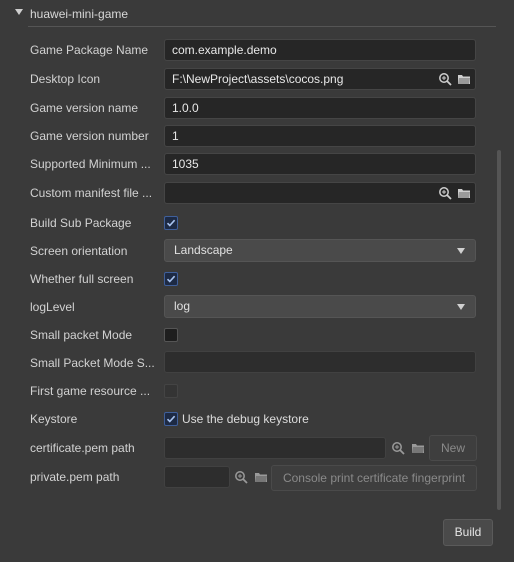 This screenshot has height=562, width=514. I want to click on version-number-input: 1, so click(320, 136).